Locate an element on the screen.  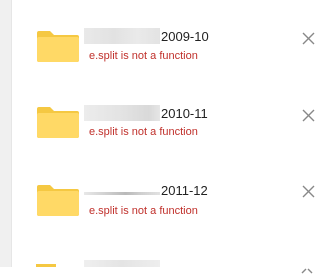
file-name: 2010-11 is located at coordinates (184, 113).